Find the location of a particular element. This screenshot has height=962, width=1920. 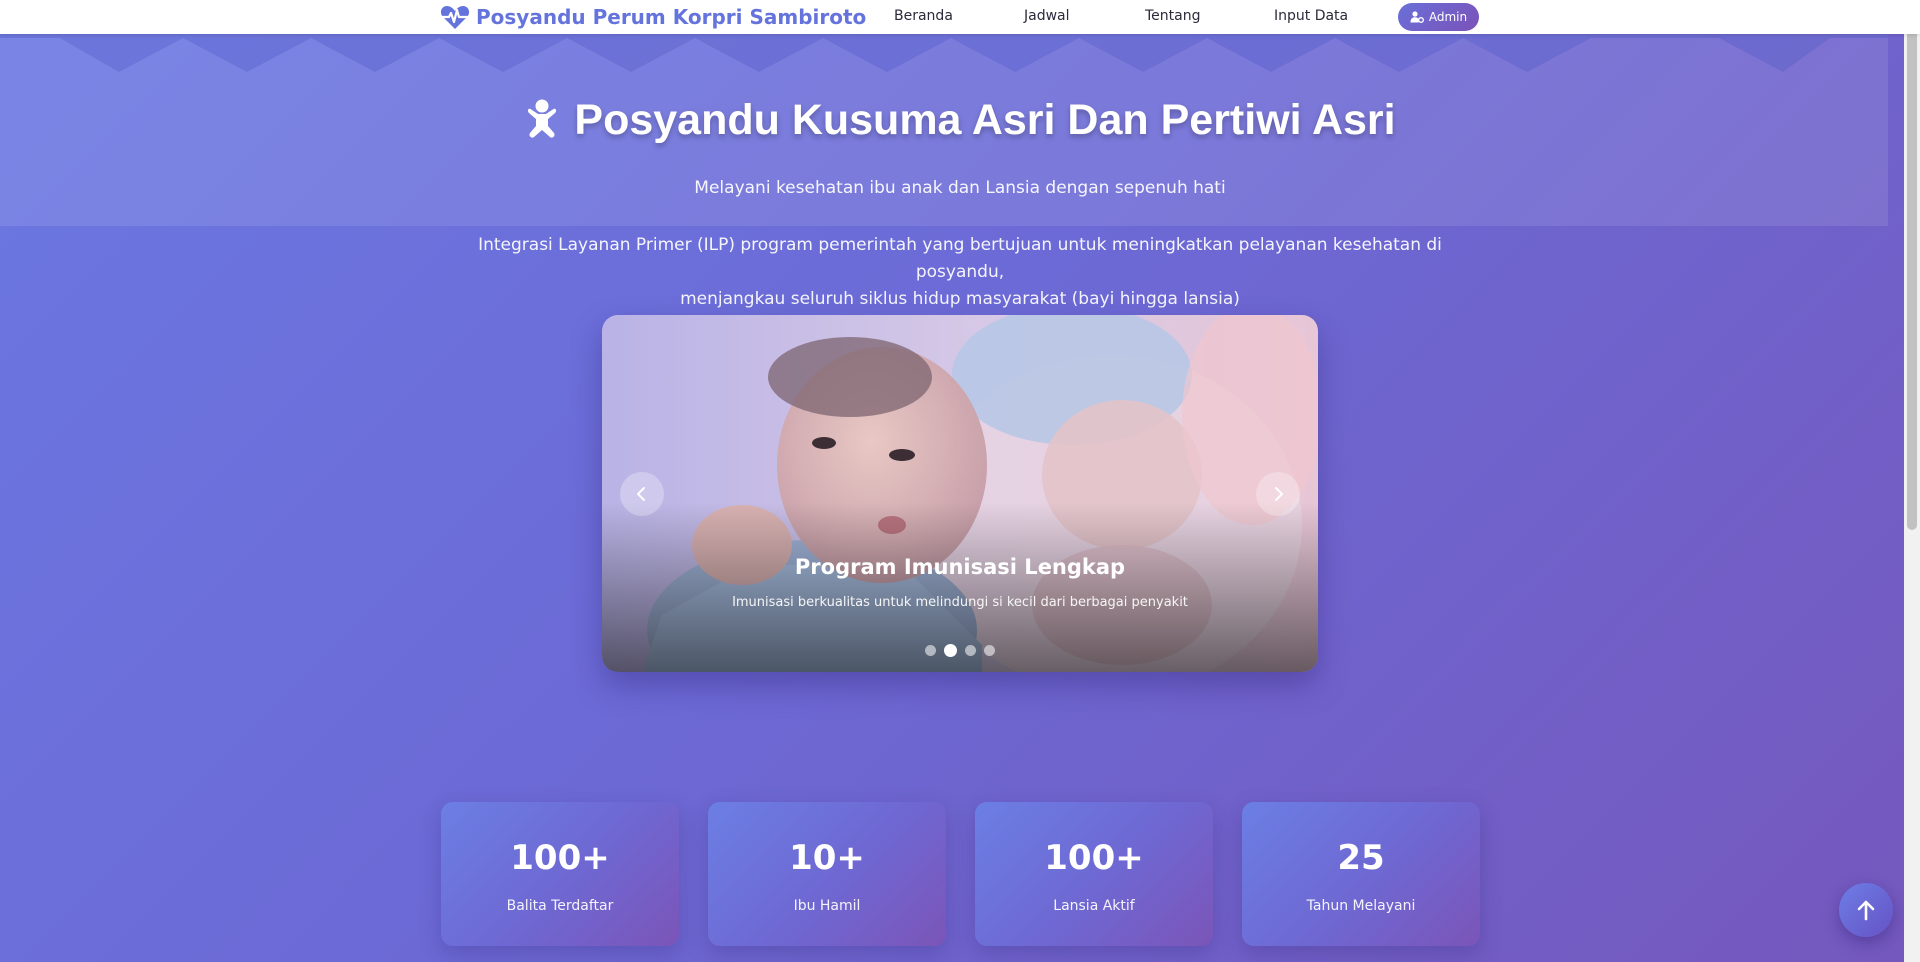

stat-card-balita: 100+ Balita Terdaftar is located at coordinates (560, 874).